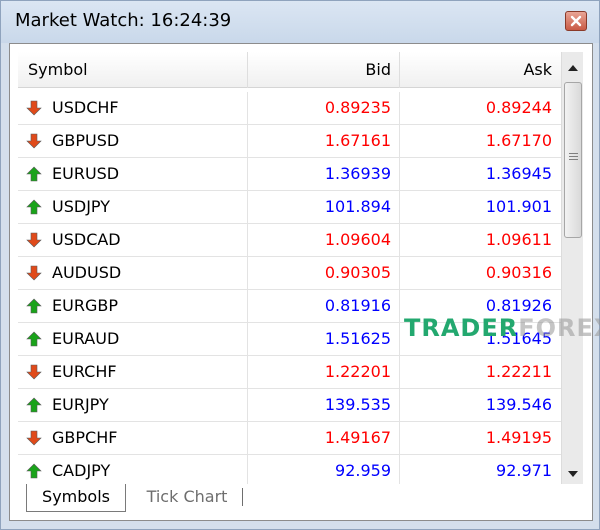 This screenshot has height=530, width=600. Describe the element at coordinates (324, 240) in the screenshot. I see `bid-cell: 1.09604` at that location.